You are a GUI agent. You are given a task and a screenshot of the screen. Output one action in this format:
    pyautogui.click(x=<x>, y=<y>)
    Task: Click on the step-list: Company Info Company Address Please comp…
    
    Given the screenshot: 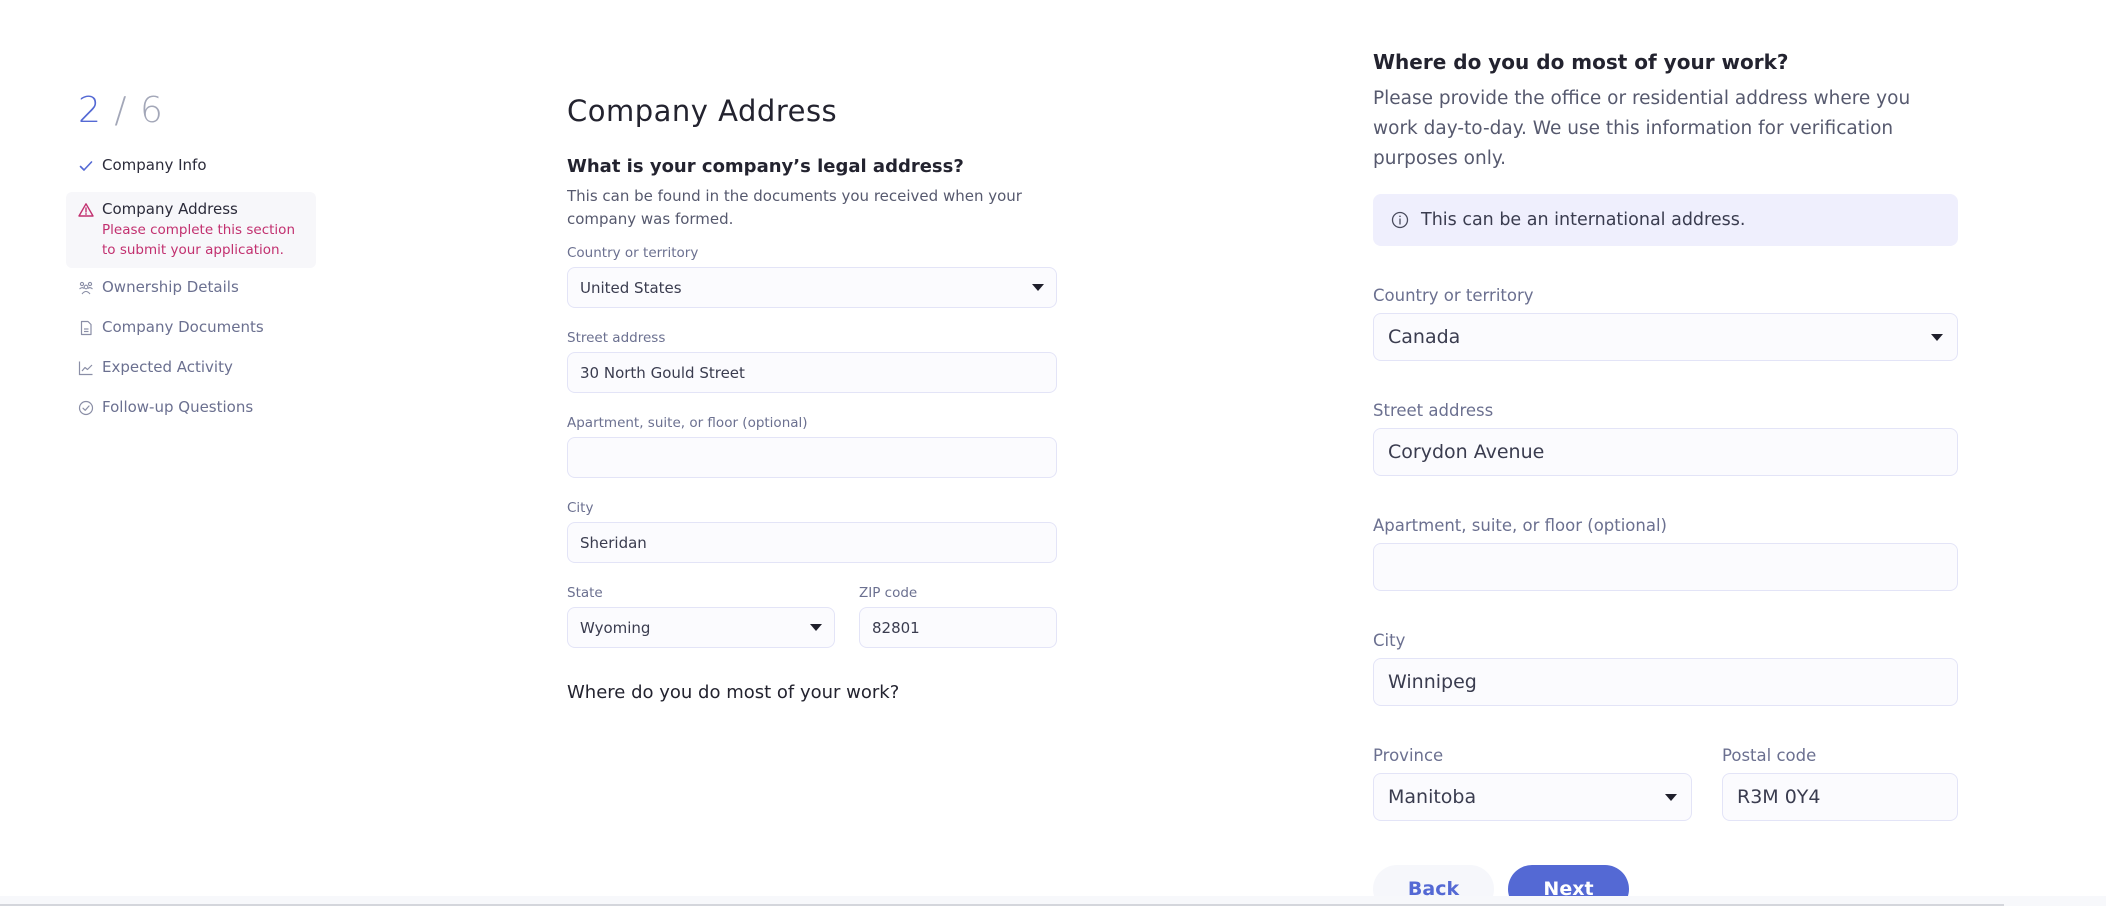 What is the action you would take?
    pyautogui.click(x=191, y=291)
    